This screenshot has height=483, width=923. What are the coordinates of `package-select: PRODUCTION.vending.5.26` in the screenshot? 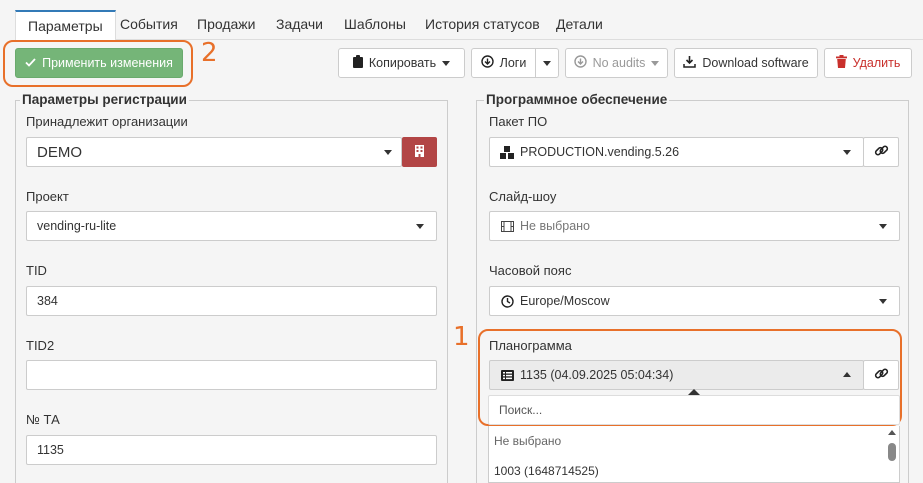 It's located at (676, 152).